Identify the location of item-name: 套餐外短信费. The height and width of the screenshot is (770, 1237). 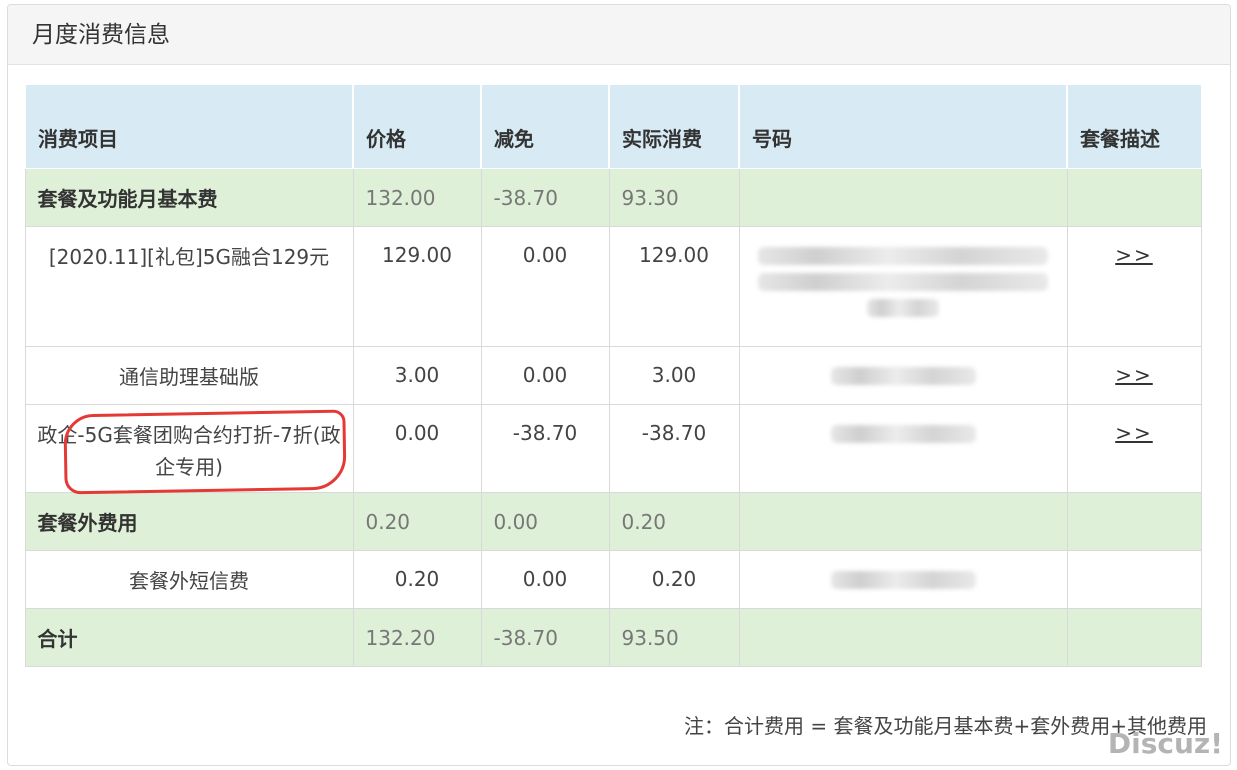
(189, 579).